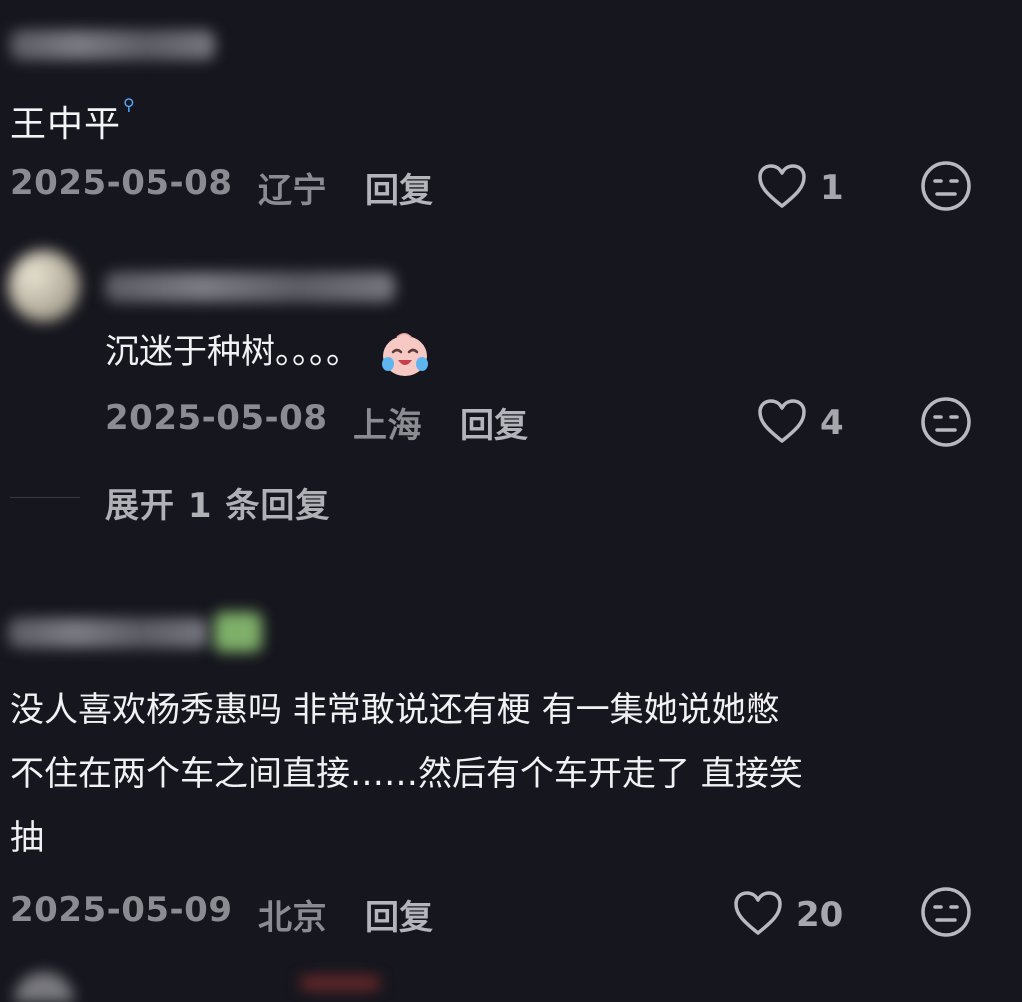 The image size is (1022, 1002). Describe the element at coordinates (494, 422) in the screenshot. I see `comment-2-reply-button: 回复` at that location.